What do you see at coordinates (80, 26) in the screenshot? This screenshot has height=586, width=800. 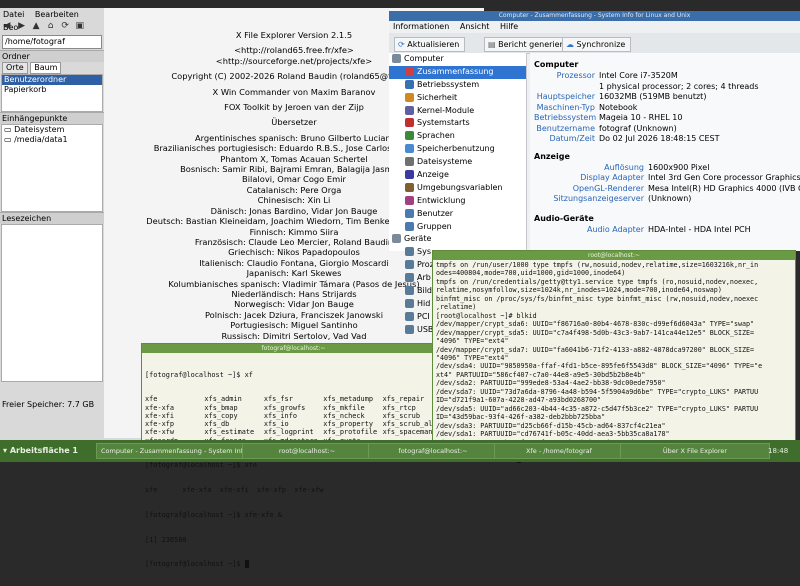 I see `terminal-icon: ▣` at bounding box center [80, 26].